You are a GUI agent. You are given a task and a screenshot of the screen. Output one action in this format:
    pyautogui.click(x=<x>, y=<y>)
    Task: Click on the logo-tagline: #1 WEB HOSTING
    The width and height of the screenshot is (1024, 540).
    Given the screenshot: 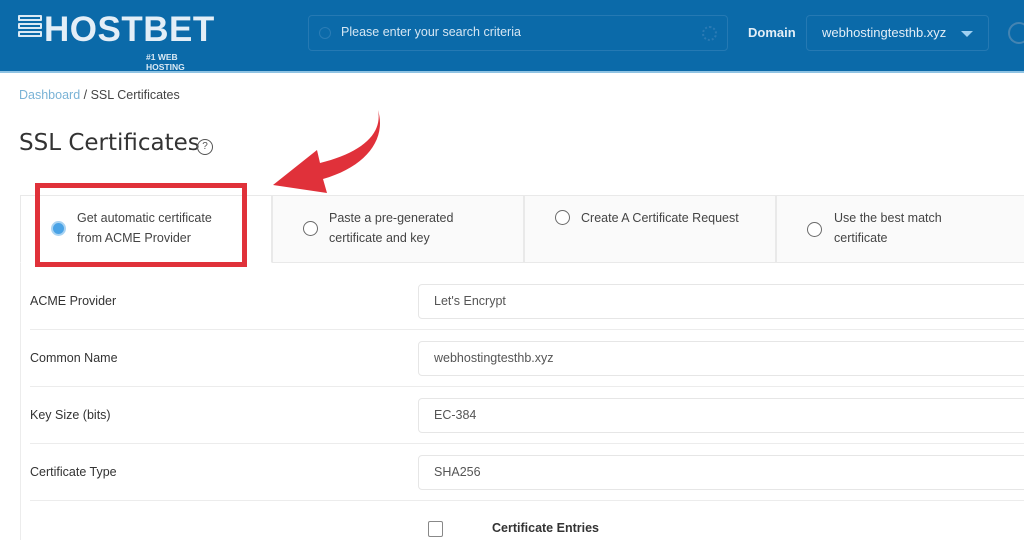 What is the action you would take?
    pyautogui.click(x=165, y=62)
    